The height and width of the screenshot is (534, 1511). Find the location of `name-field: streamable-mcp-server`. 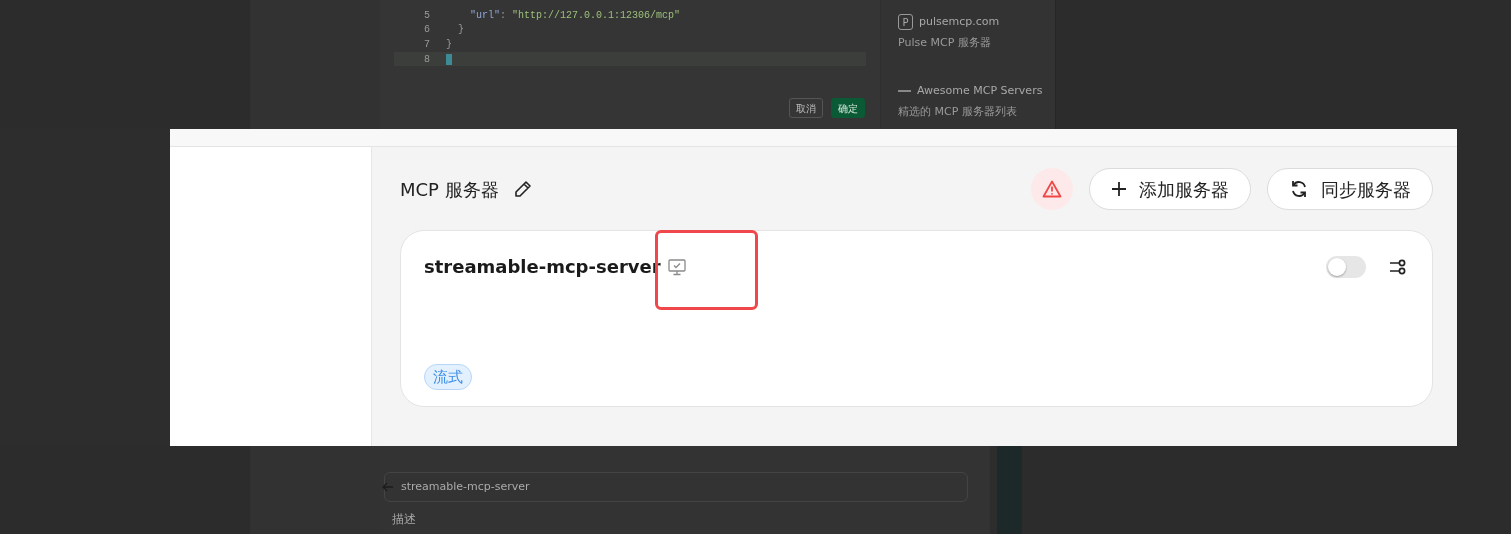

name-field: streamable-mcp-server is located at coordinates (676, 487).